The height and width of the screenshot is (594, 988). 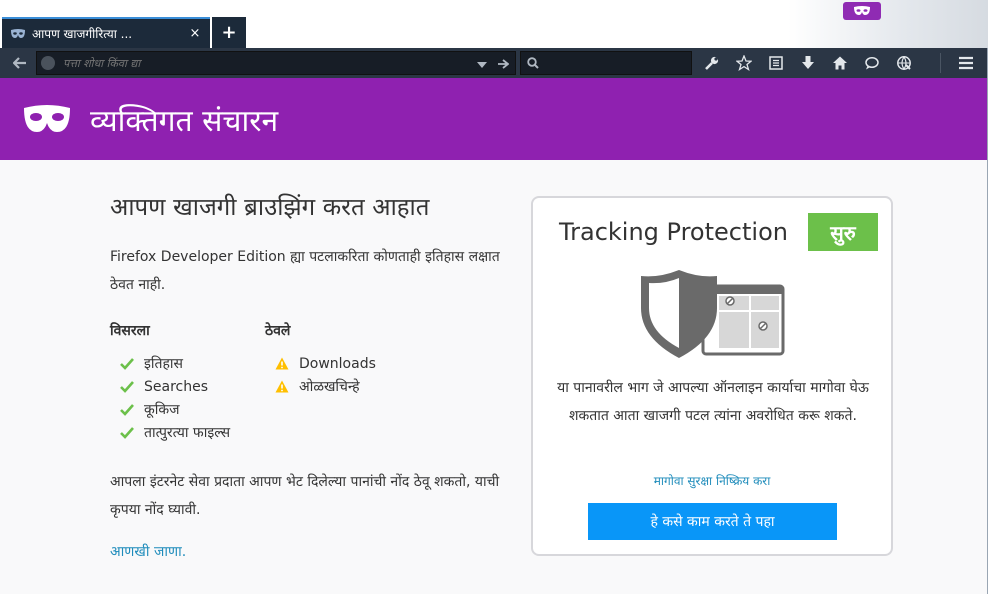 What do you see at coordinates (966, 63) in the screenshot?
I see `hamburger-menu-icon` at bounding box center [966, 63].